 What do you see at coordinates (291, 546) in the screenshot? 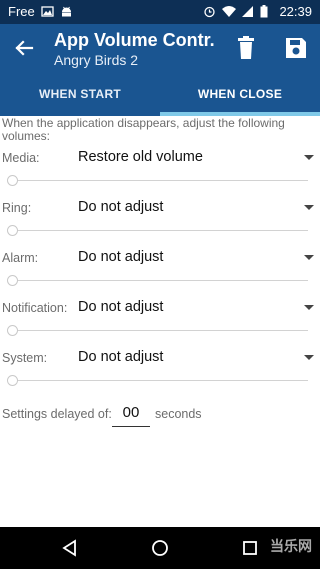
I see `watermark-logo: 当乐网` at bounding box center [291, 546].